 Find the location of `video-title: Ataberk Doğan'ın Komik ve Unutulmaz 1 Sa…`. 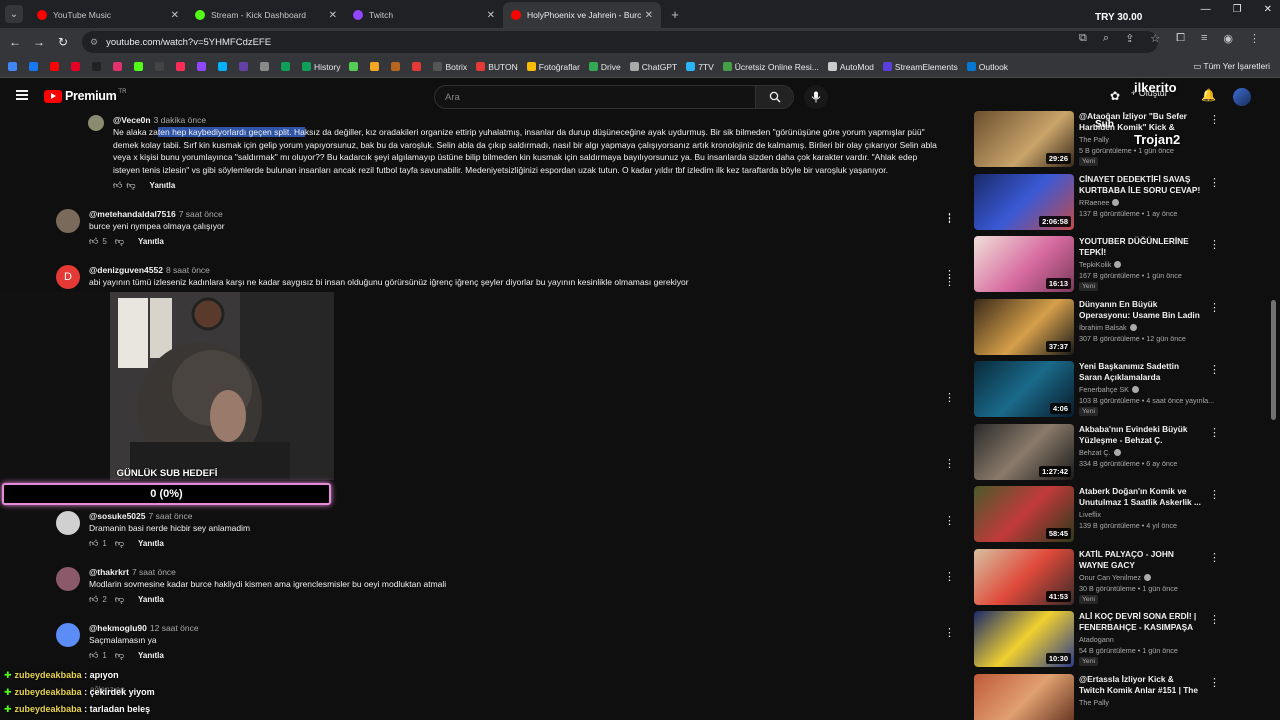

video-title: Ataberk Doğan'ın Komik ve Unutulmaz 1 Sa… is located at coordinates (1140, 497).